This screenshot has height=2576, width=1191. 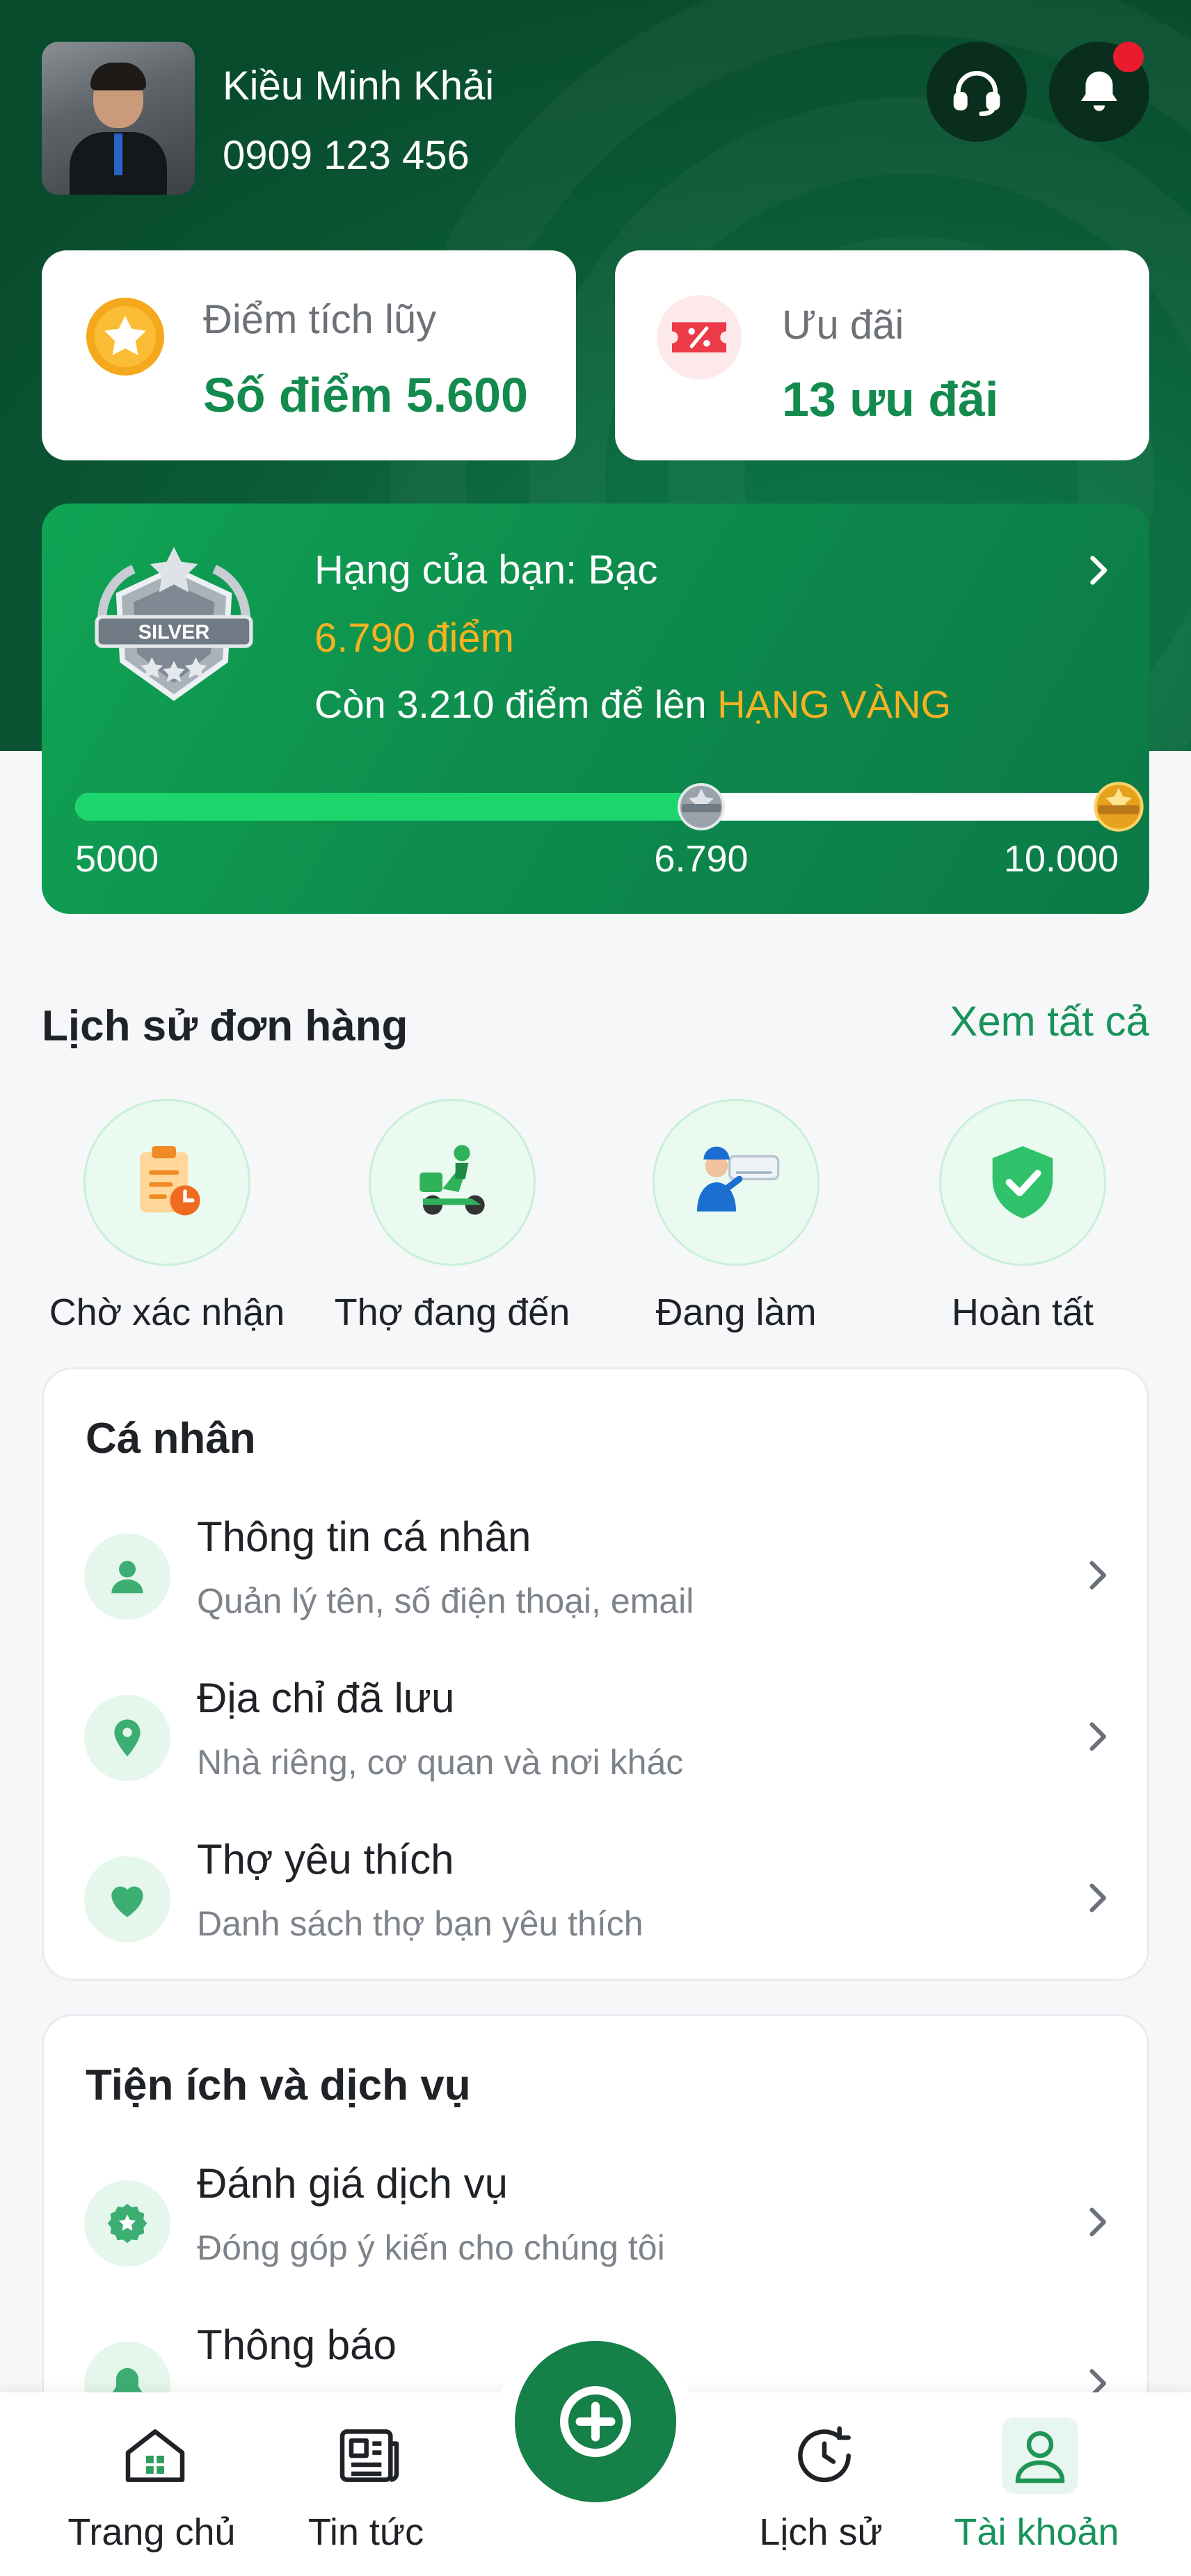 What do you see at coordinates (1061, 859) in the screenshot?
I see `progress-max-label: 10.000` at bounding box center [1061, 859].